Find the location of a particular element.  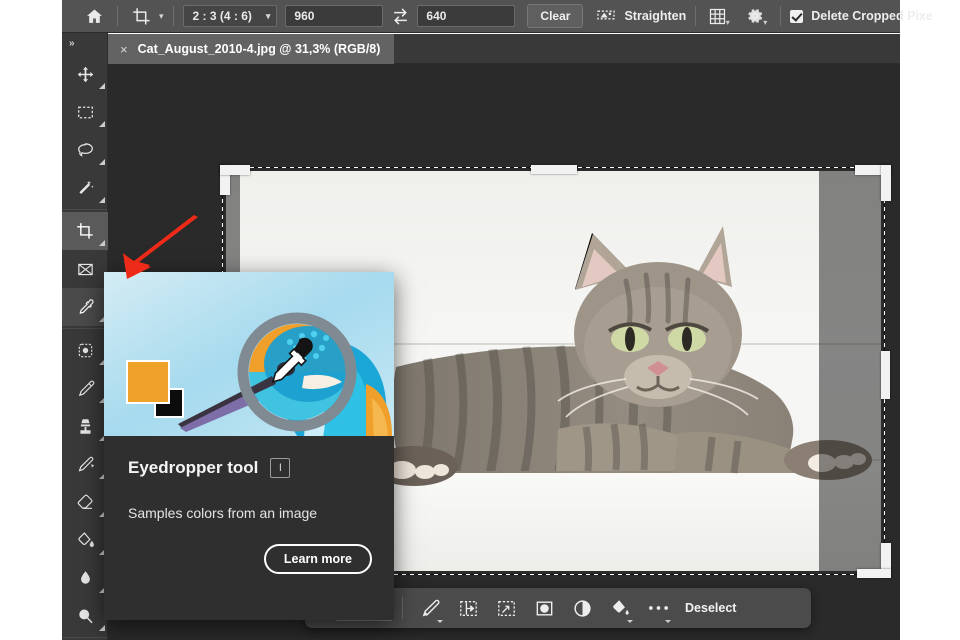

close-icon: × is located at coordinates (124, 49).